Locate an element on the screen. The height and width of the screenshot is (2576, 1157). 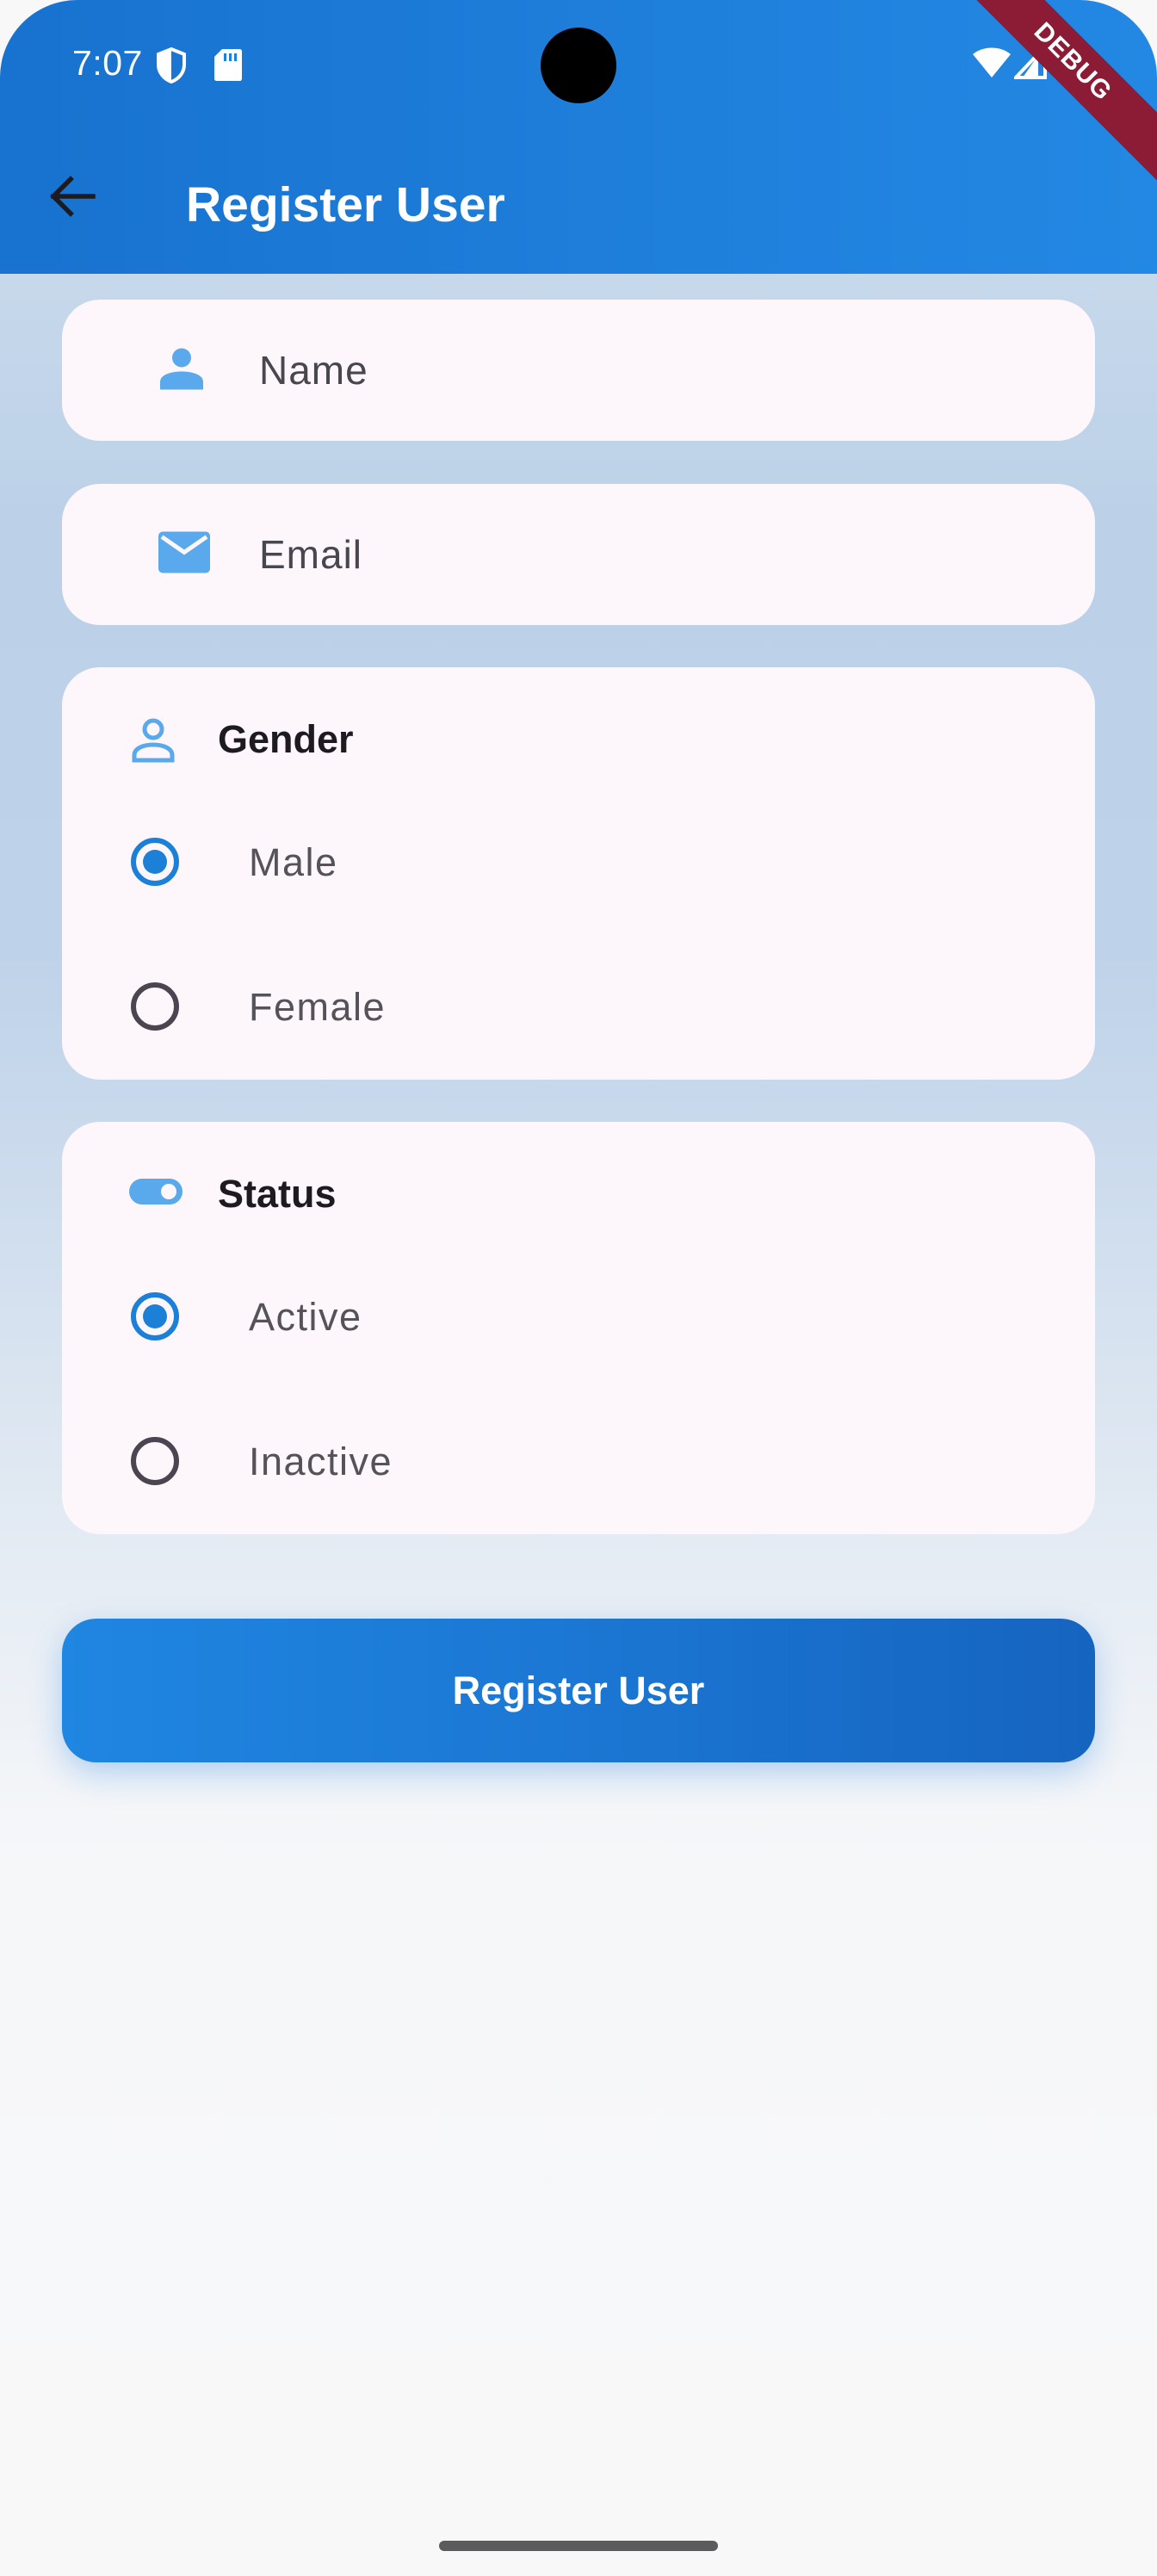
radio-option-male: Male is located at coordinates (579, 862).